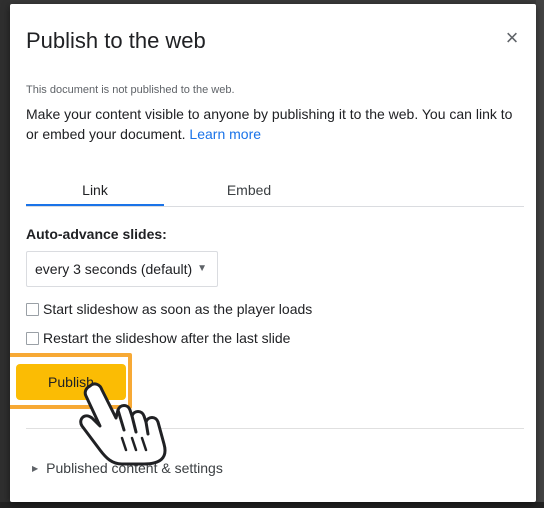 The width and height of the screenshot is (544, 508). Describe the element at coordinates (512, 38) in the screenshot. I see `close-icon: ×` at that location.